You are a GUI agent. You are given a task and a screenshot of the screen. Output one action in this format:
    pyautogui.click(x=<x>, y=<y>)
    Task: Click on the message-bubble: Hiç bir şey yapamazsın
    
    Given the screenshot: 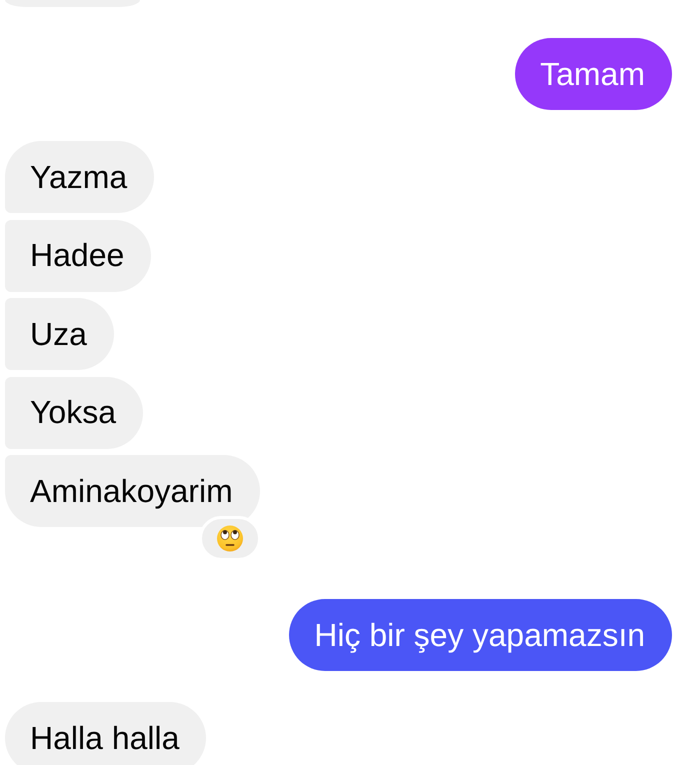 What is the action you would take?
    pyautogui.click(x=480, y=635)
    